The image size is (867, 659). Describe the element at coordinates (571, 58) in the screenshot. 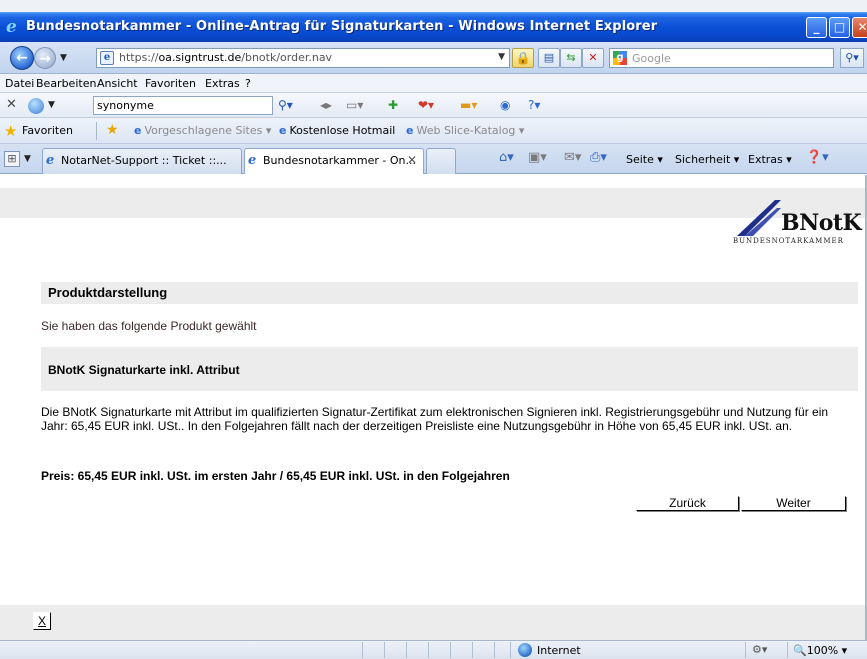

I see `refresh-icon: ⇆` at that location.